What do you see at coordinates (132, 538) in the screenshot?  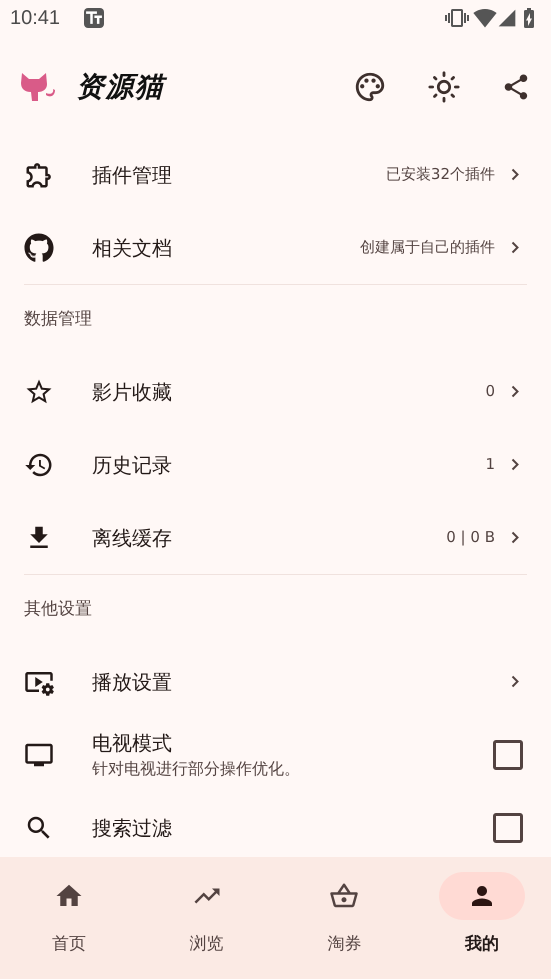 I see `item-title: 离线缓存` at bounding box center [132, 538].